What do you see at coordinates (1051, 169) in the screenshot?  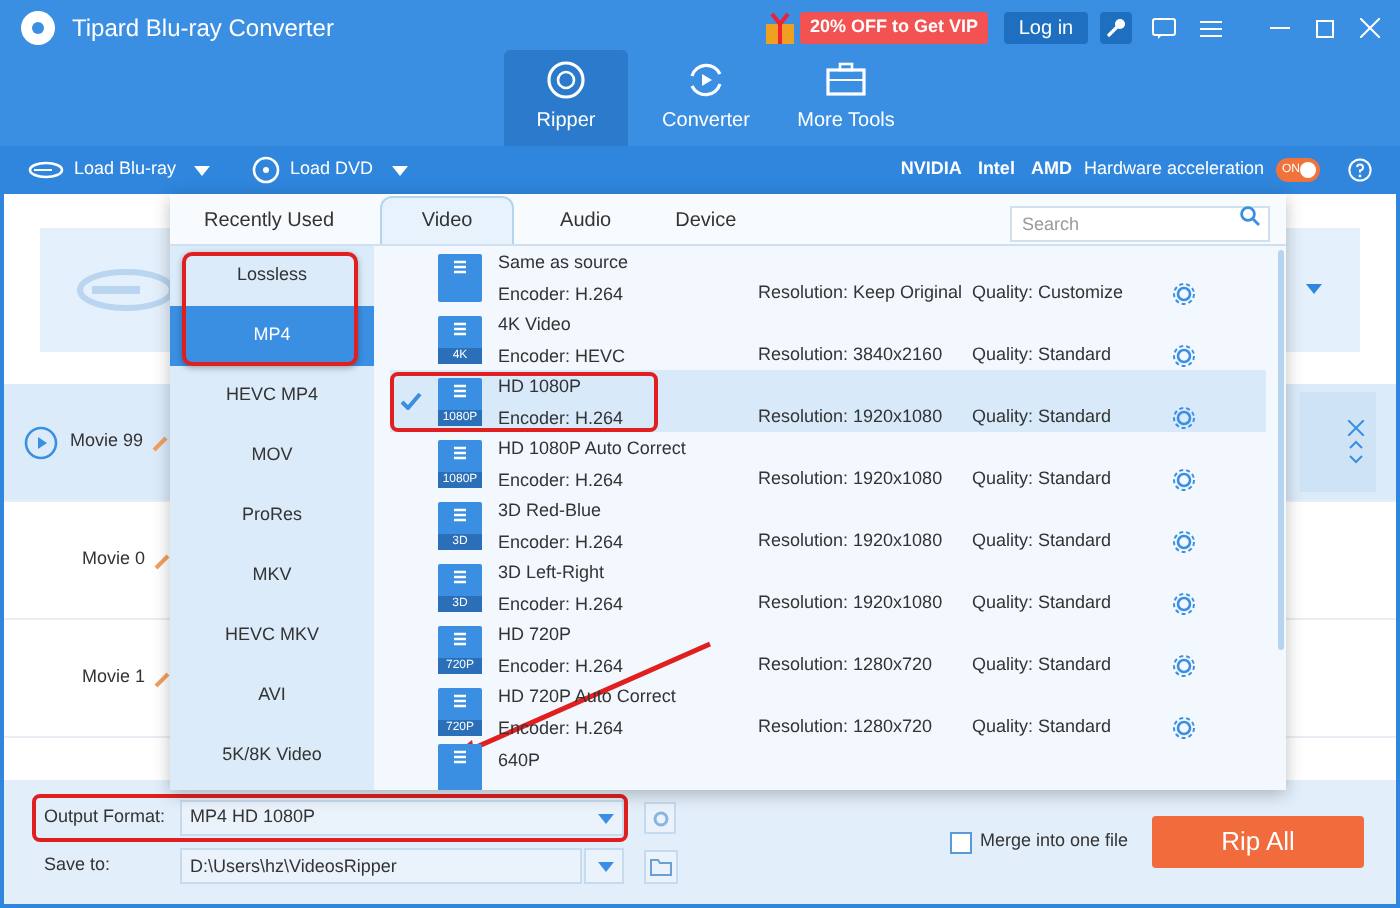 I see `gpu-brand-label: AMD` at bounding box center [1051, 169].